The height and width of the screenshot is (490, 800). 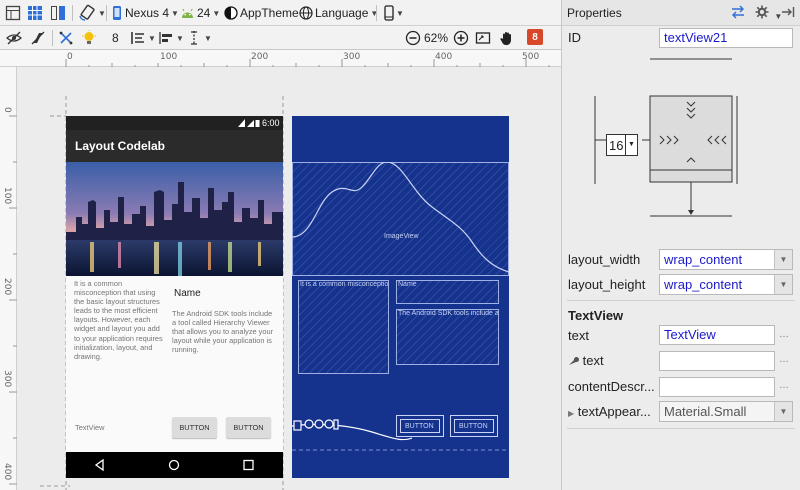 I want to click on layout-height-label: layout_height, so click(x=607, y=284).